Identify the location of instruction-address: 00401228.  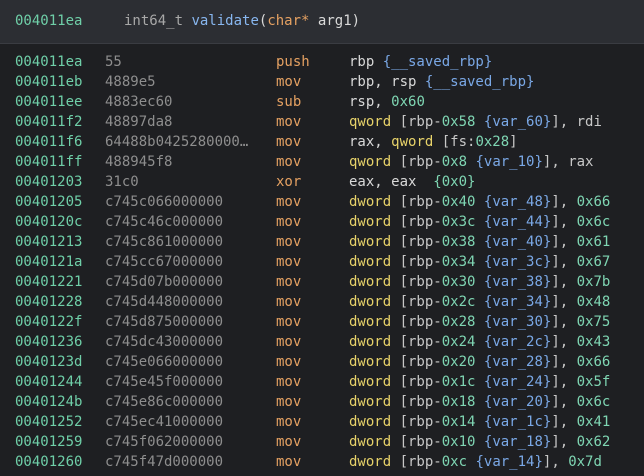
(48, 302).